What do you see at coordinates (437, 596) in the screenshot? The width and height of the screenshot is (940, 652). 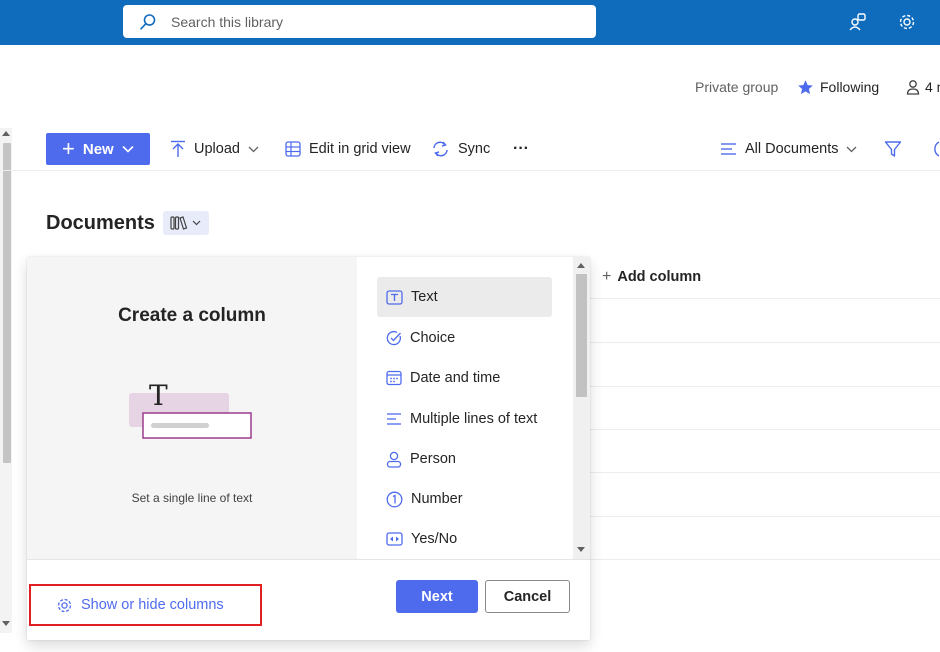 I see `next-button: Next` at bounding box center [437, 596].